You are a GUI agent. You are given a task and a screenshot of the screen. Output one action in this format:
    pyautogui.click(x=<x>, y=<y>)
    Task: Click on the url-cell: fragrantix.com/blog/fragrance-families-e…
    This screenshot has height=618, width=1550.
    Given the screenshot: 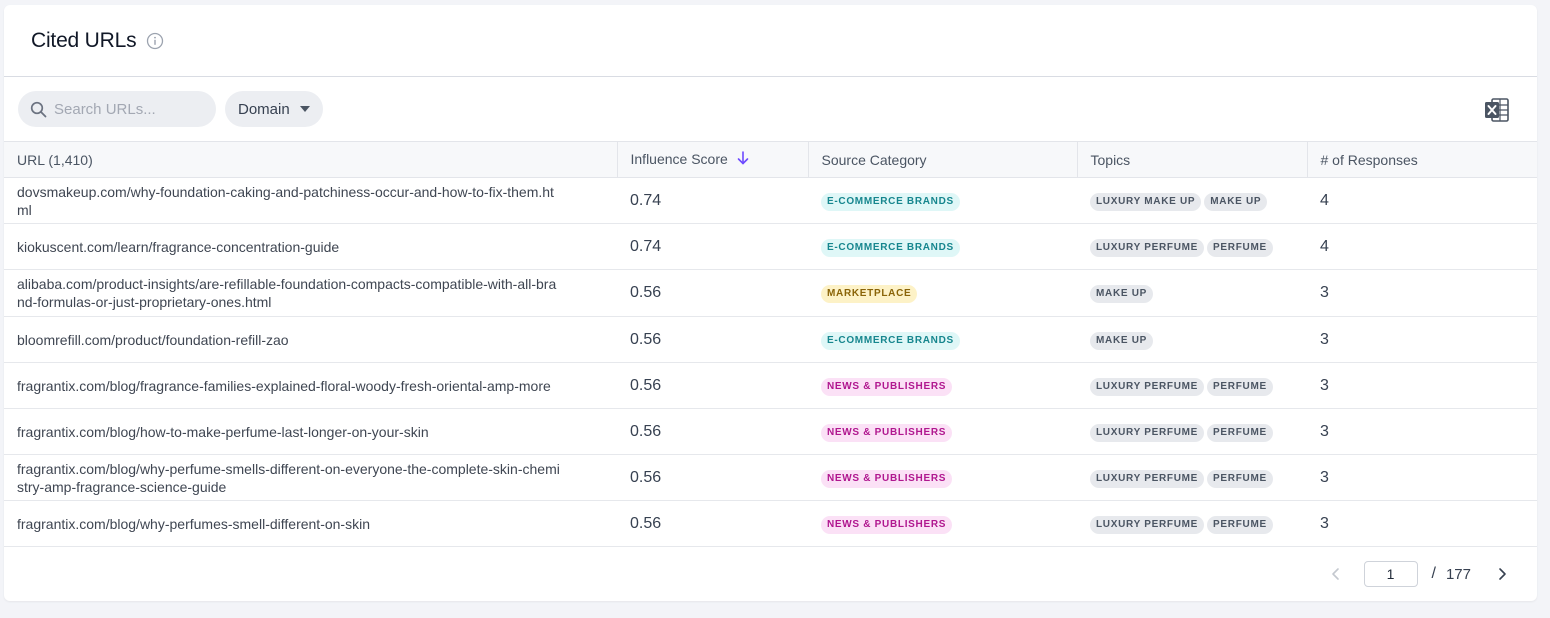 What is the action you would take?
    pyautogui.click(x=310, y=386)
    